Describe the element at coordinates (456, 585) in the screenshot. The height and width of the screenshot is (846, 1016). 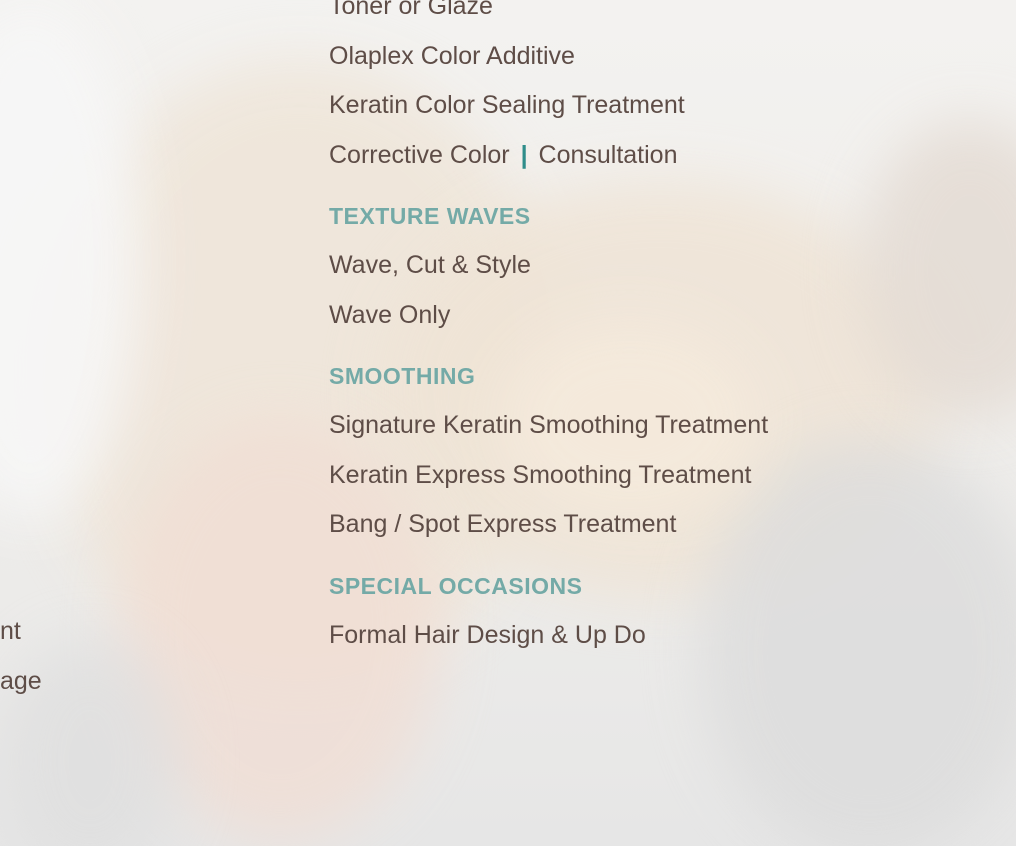
I see `section-heading-special-occasions: SPECIAL OCCASIONS` at that location.